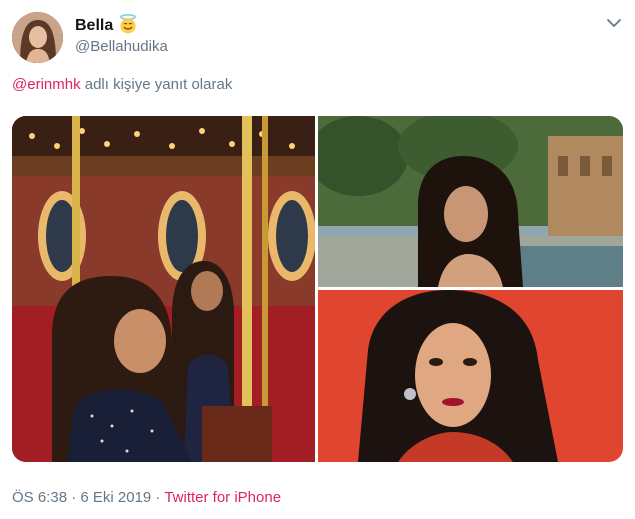  Describe the element at coordinates (121, 46) in the screenshot. I see `user-handle: @Bellahudika` at that location.